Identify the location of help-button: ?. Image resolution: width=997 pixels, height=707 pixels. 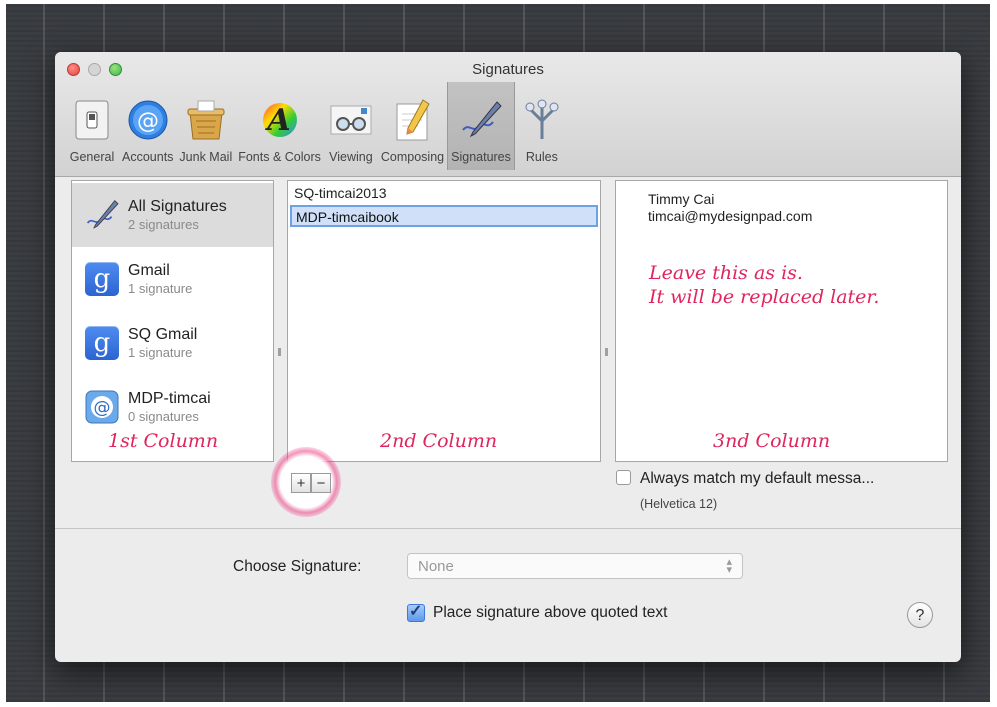
(920, 615).